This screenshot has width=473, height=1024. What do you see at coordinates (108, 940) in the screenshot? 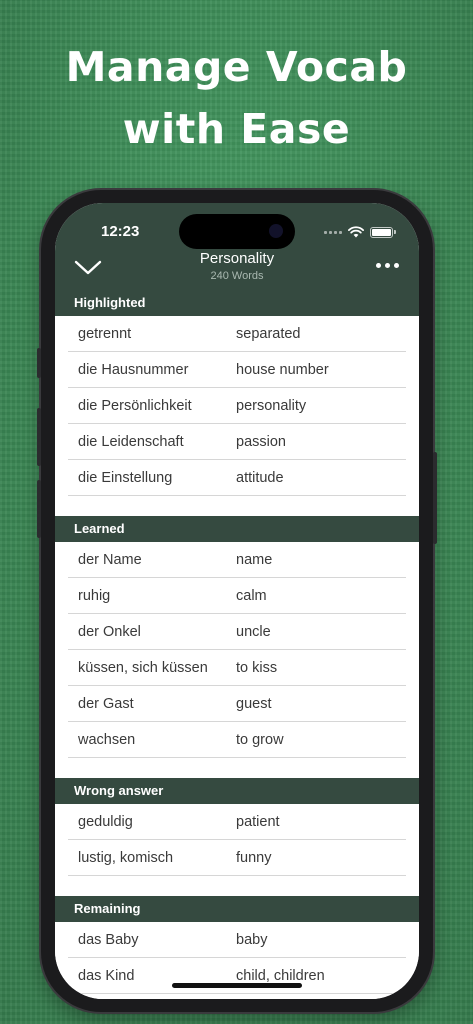
I see `german-word: das Baby` at bounding box center [108, 940].